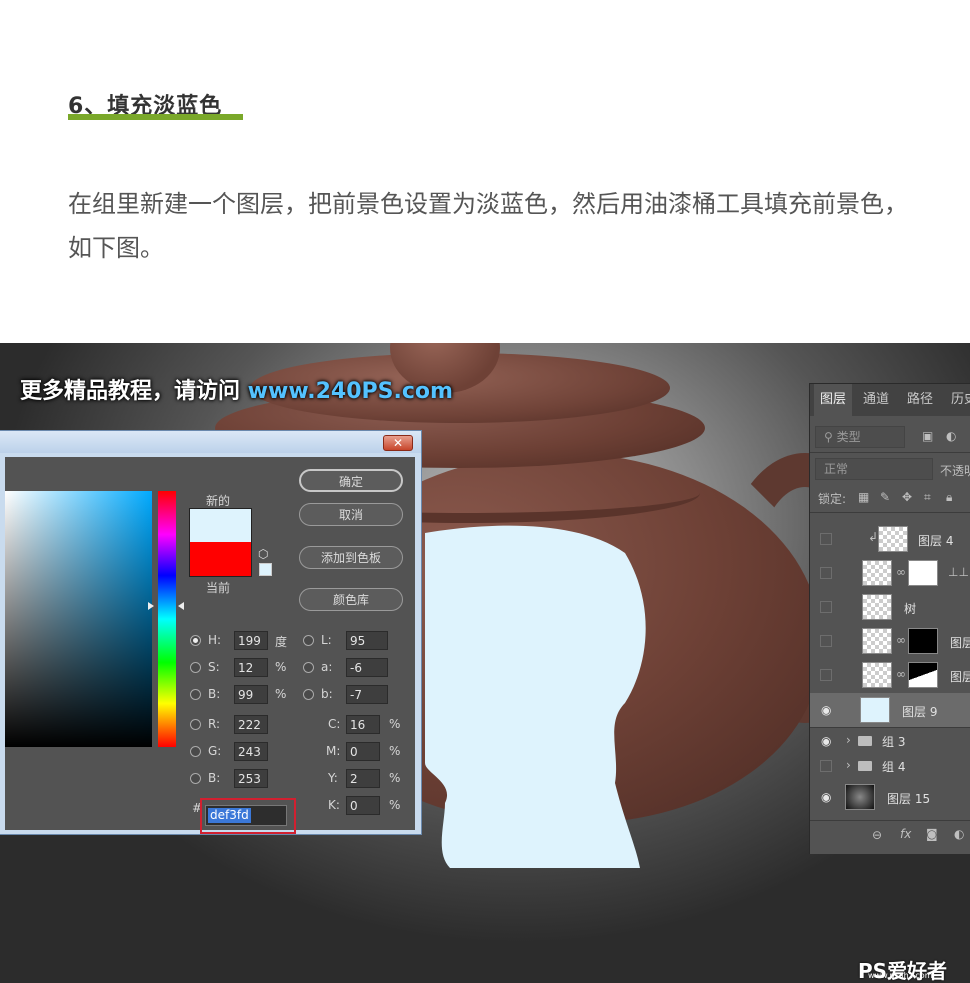 Image resolution: width=970 pixels, height=983 pixels. I want to click on tab-history: 历史, so click(960, 400).